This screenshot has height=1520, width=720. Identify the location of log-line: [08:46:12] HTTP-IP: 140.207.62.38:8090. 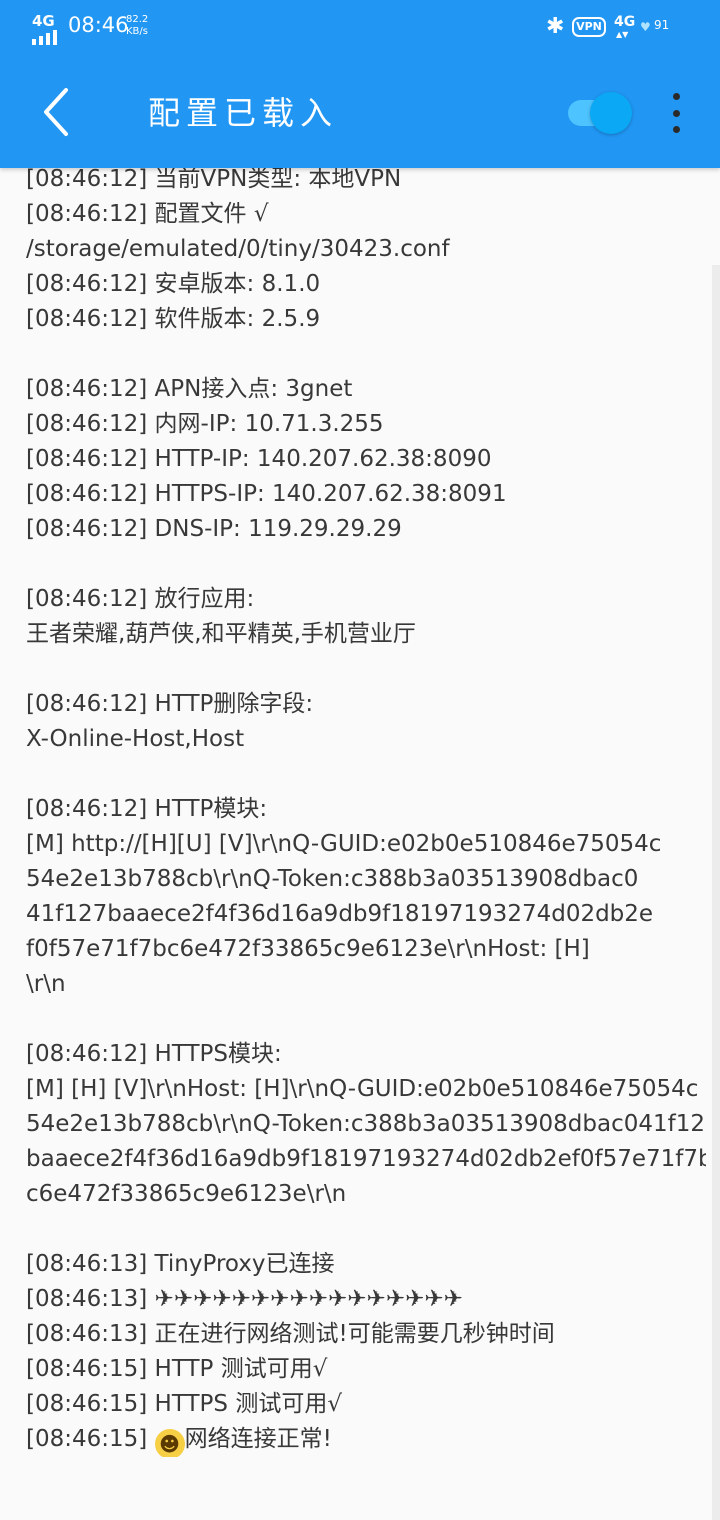
(259, 459).